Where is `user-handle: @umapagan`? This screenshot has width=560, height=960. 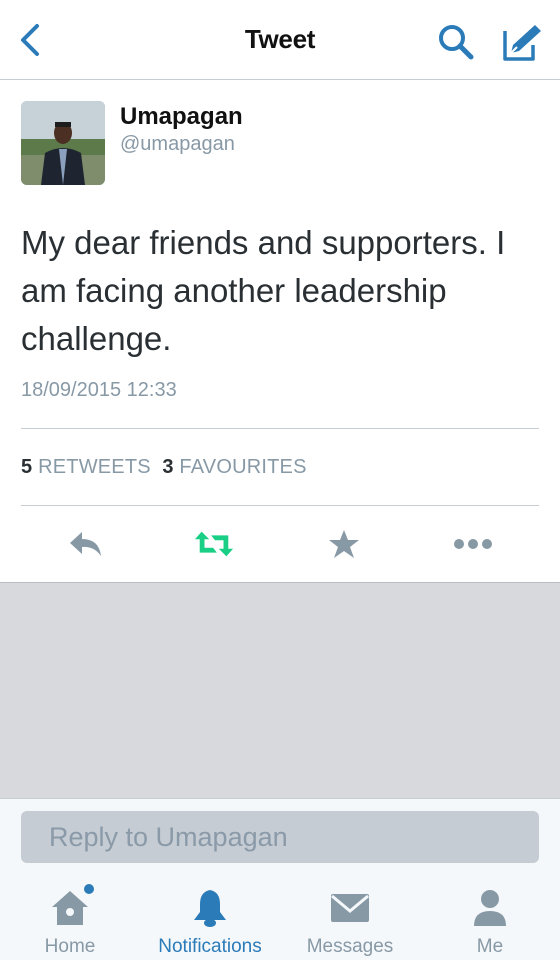
user-handle: @umapagan is located at coordinates (177, 144).